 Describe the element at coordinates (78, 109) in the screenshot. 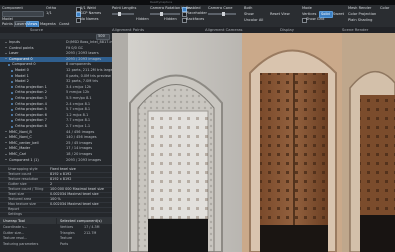

I see `tree-row-value: 5.7 cm/px 8.1` at that location.